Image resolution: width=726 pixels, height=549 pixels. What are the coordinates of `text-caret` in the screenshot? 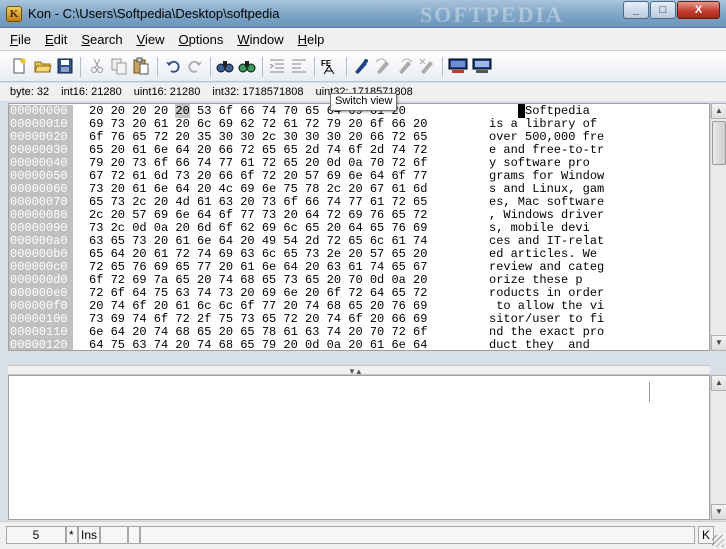 It's located at (649, 392).